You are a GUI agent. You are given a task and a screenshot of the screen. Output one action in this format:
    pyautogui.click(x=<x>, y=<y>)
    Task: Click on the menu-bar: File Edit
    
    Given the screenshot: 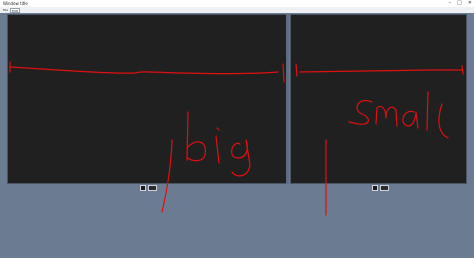 What is the action you would take?
    pyautogui.click(x=237, y=10)
    